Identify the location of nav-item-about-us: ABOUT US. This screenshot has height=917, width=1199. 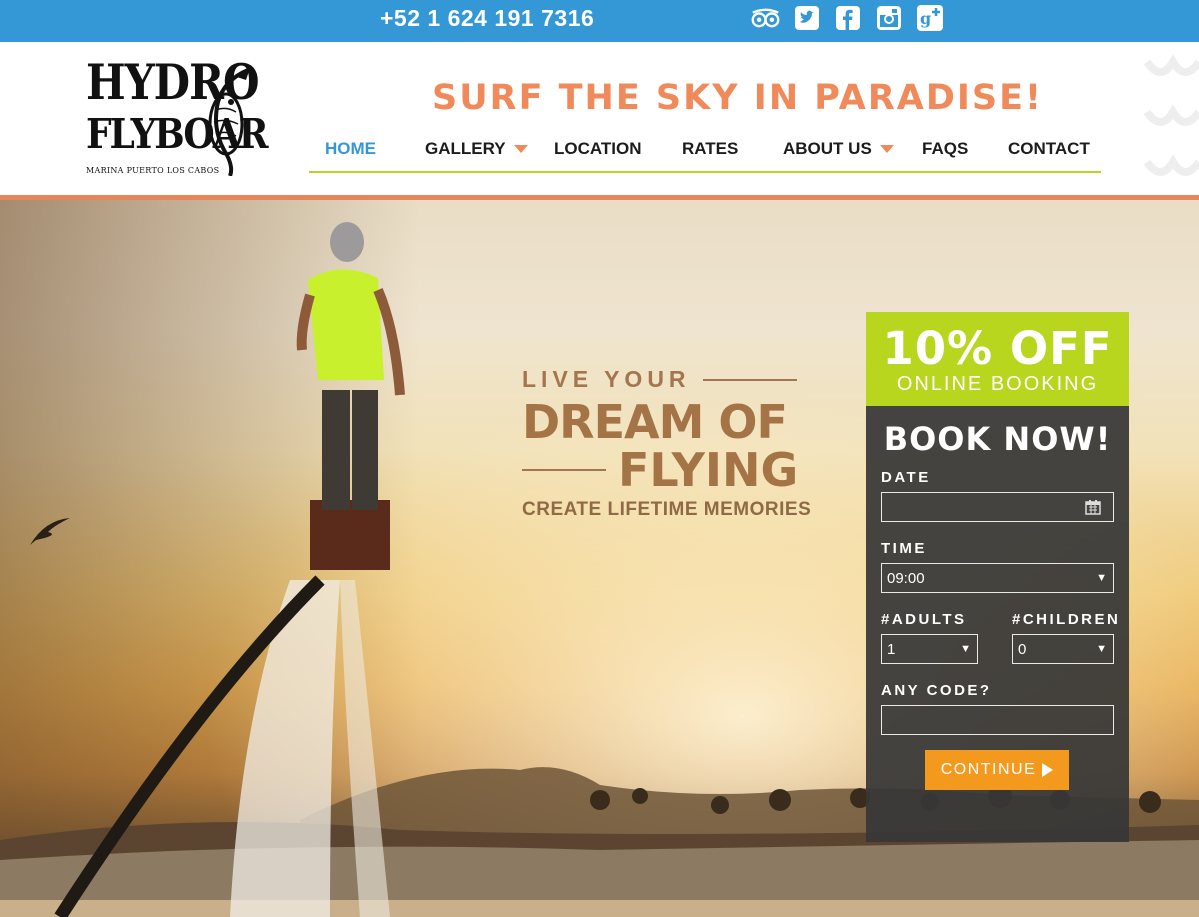
(838, 149).